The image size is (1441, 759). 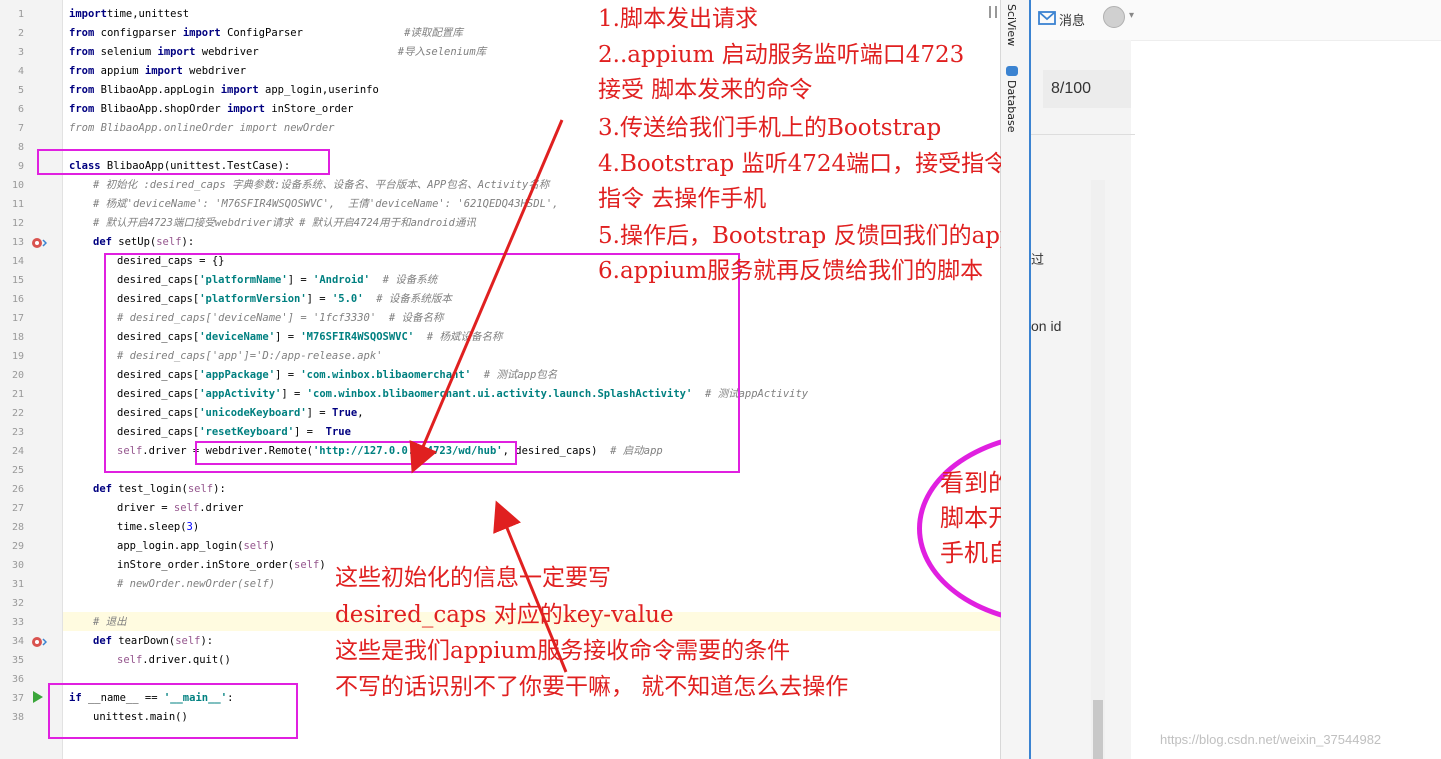 What do you see at coordinates (504, 615) in the screenshot?
I see `annotation-line: desired_caps 对应的key-value` at bounding box center [504, 615].